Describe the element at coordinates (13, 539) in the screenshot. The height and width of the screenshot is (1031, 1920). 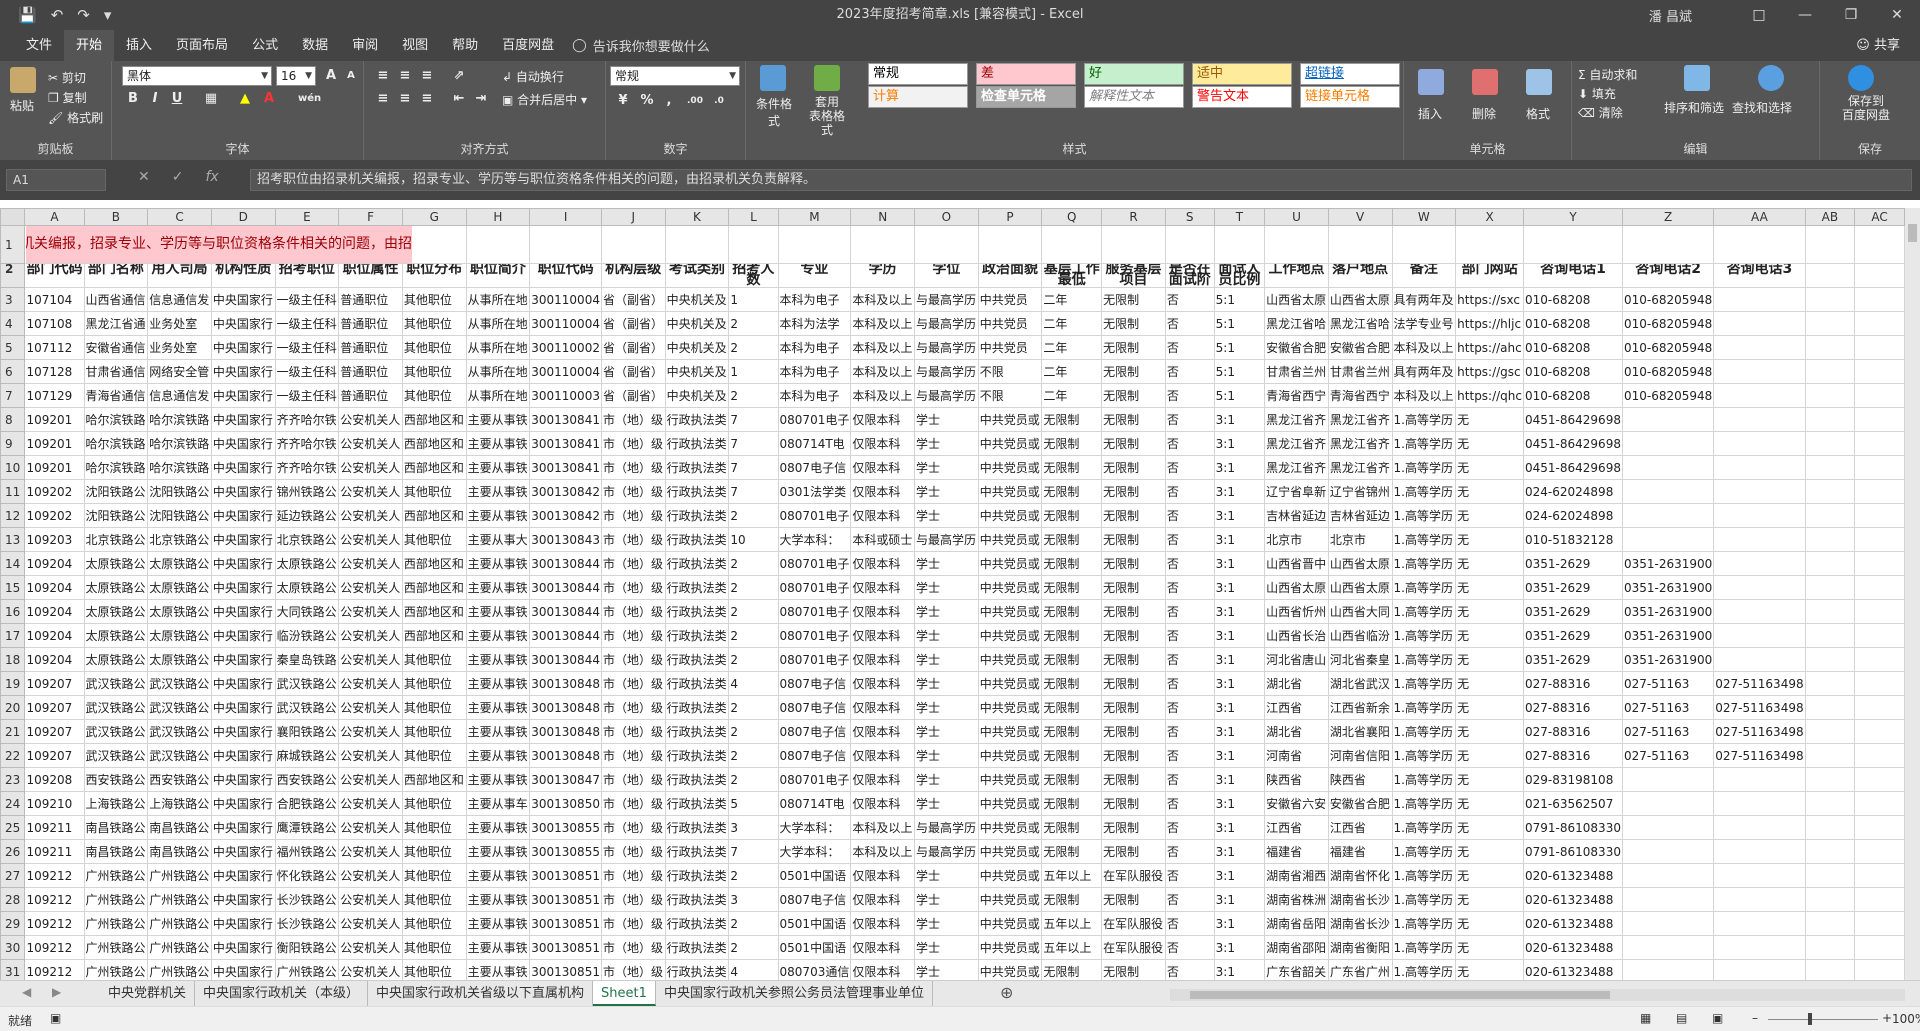
I see `row-header: 13` at that location.